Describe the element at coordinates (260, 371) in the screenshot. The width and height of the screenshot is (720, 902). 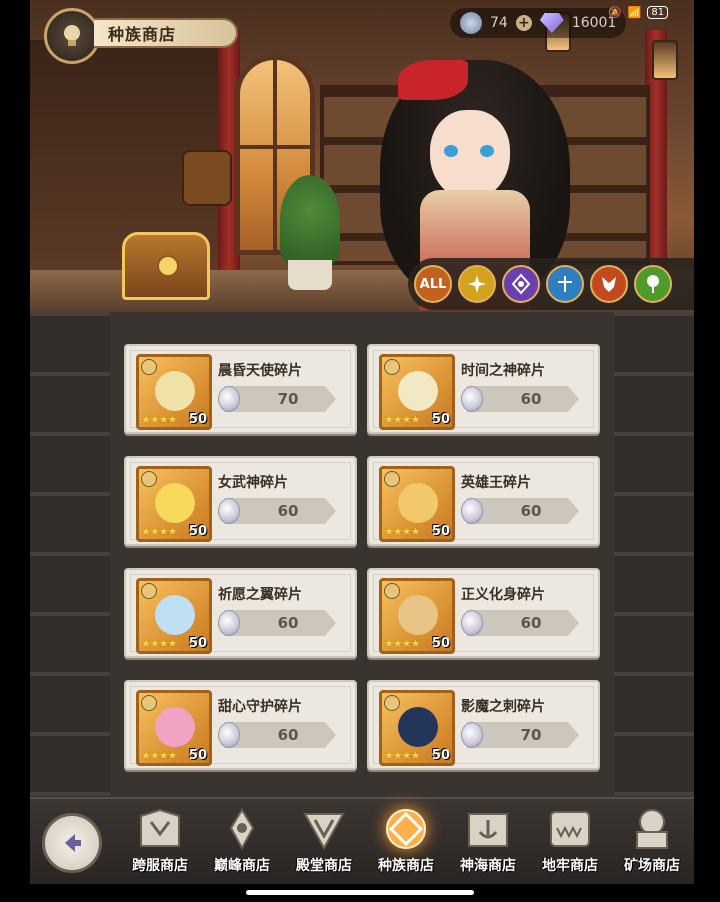
I see `item-name: 晨昏天使碎片` at that location.